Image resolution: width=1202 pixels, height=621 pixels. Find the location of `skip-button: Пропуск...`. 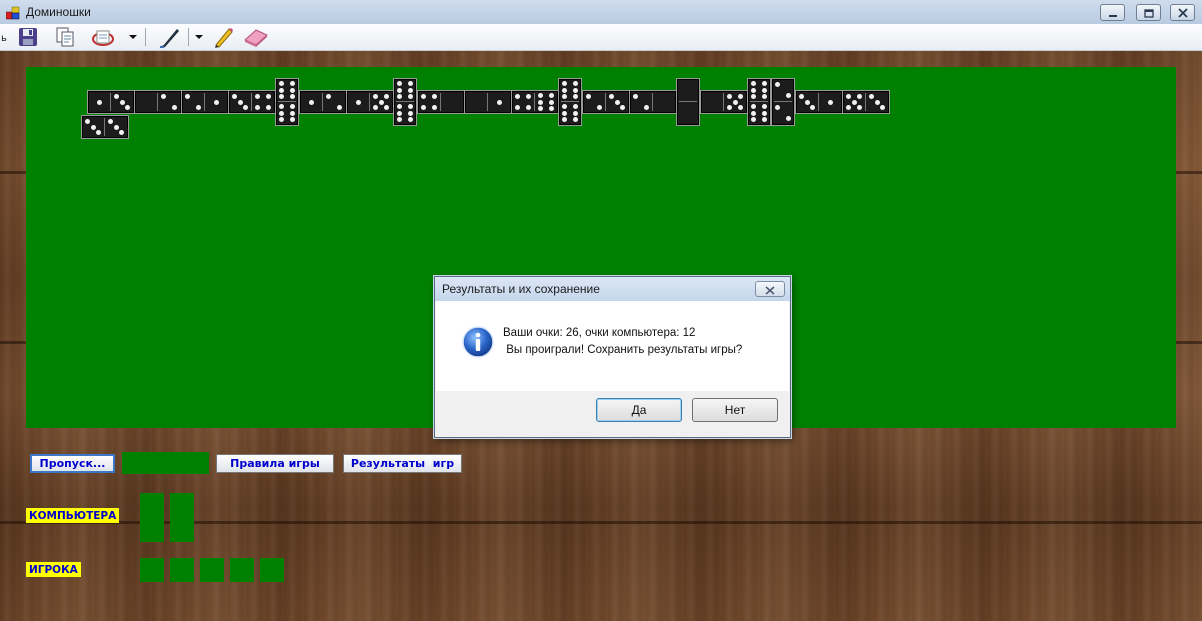

skip-button: Пропуск... is located at coordinates (72, 463).